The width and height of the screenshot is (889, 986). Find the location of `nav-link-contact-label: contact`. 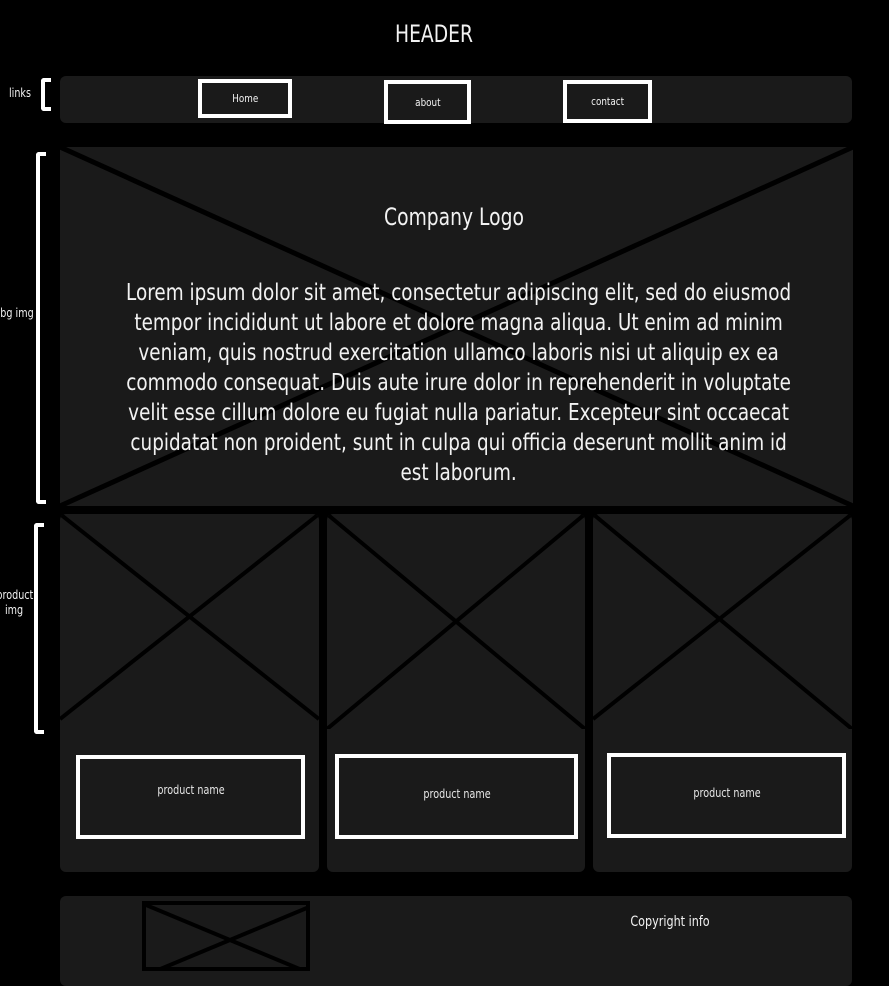

nav-link-contact-label: contact is located at coordinates (607, 101).